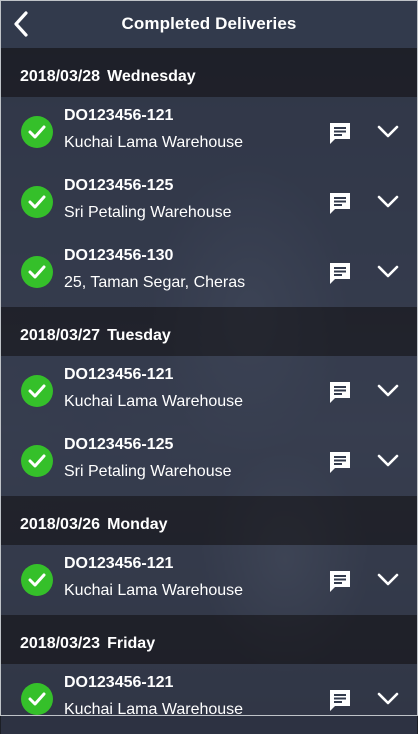 The height and width of the screenshot is (734, 418). Describe the element at coordinates (209, 520) in the screenshot. I see `date-header: 2018/03/26 Monday` at that location.